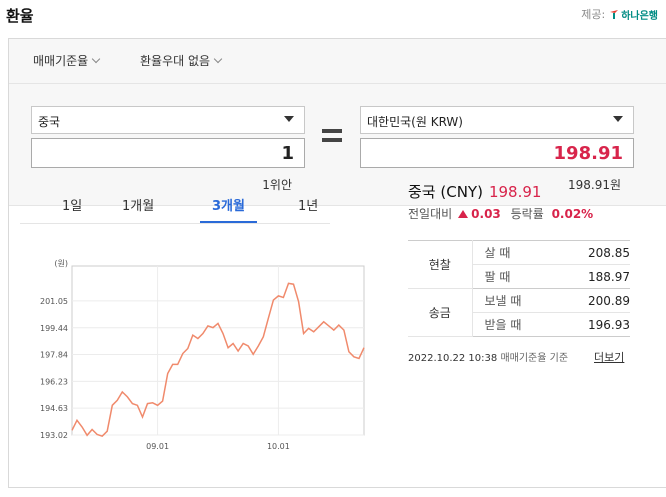 The width and height of the screenshot is (666, 497). I want to click on row-value: 196.93, so click(593, 324).